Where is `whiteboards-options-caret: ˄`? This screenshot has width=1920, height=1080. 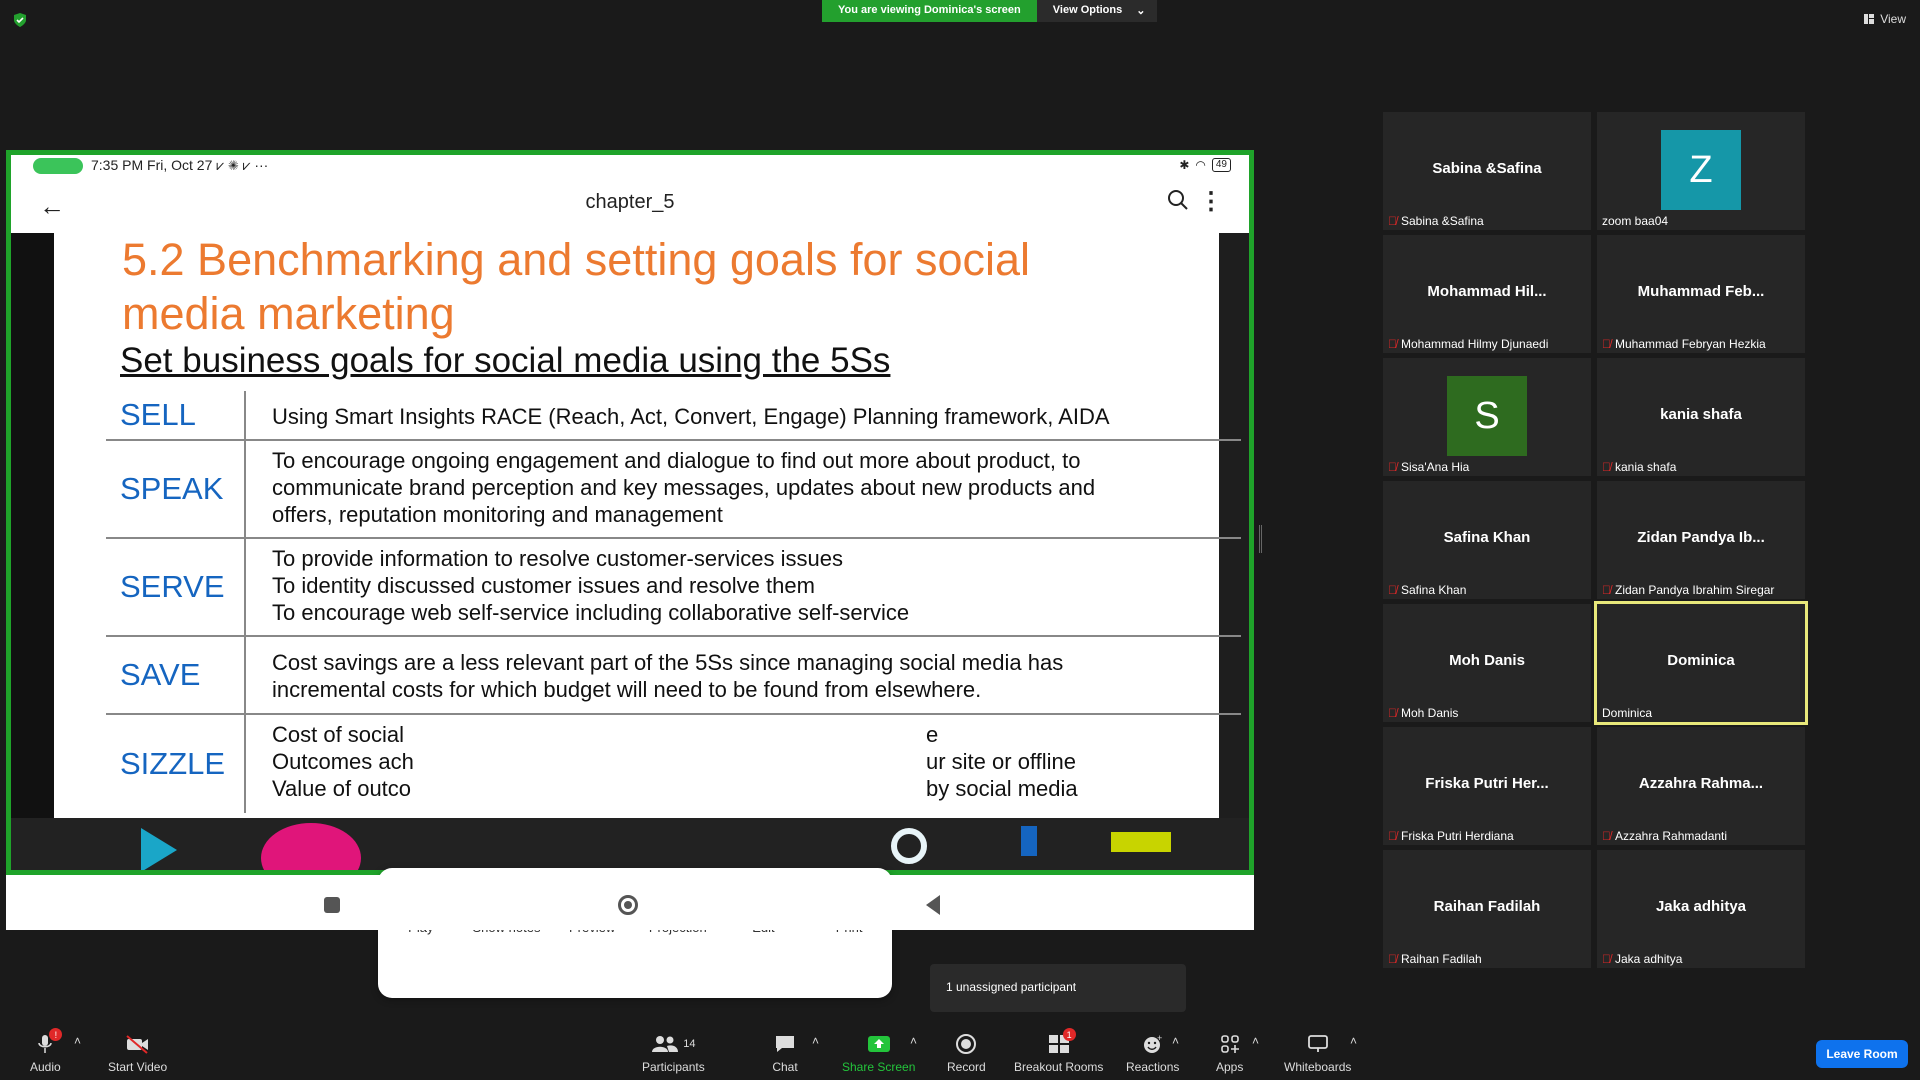
whiteboards-options-caret: ˄ is located at coordinates (1353, 1041).